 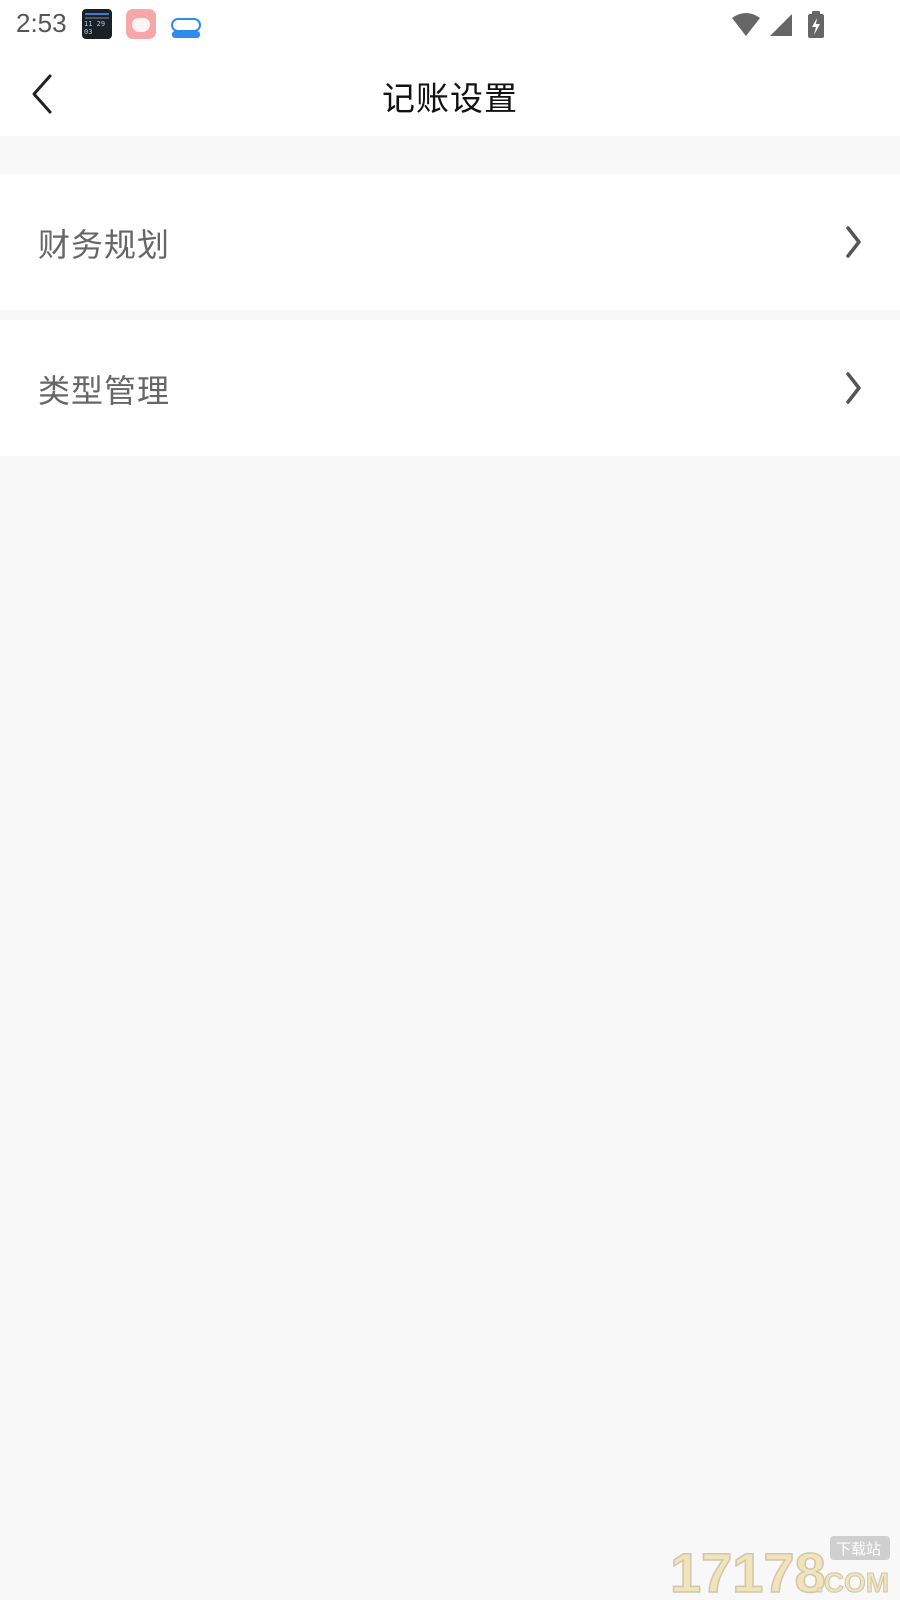 I want to click on battery-charging-icon, so click(x=816, y=24).